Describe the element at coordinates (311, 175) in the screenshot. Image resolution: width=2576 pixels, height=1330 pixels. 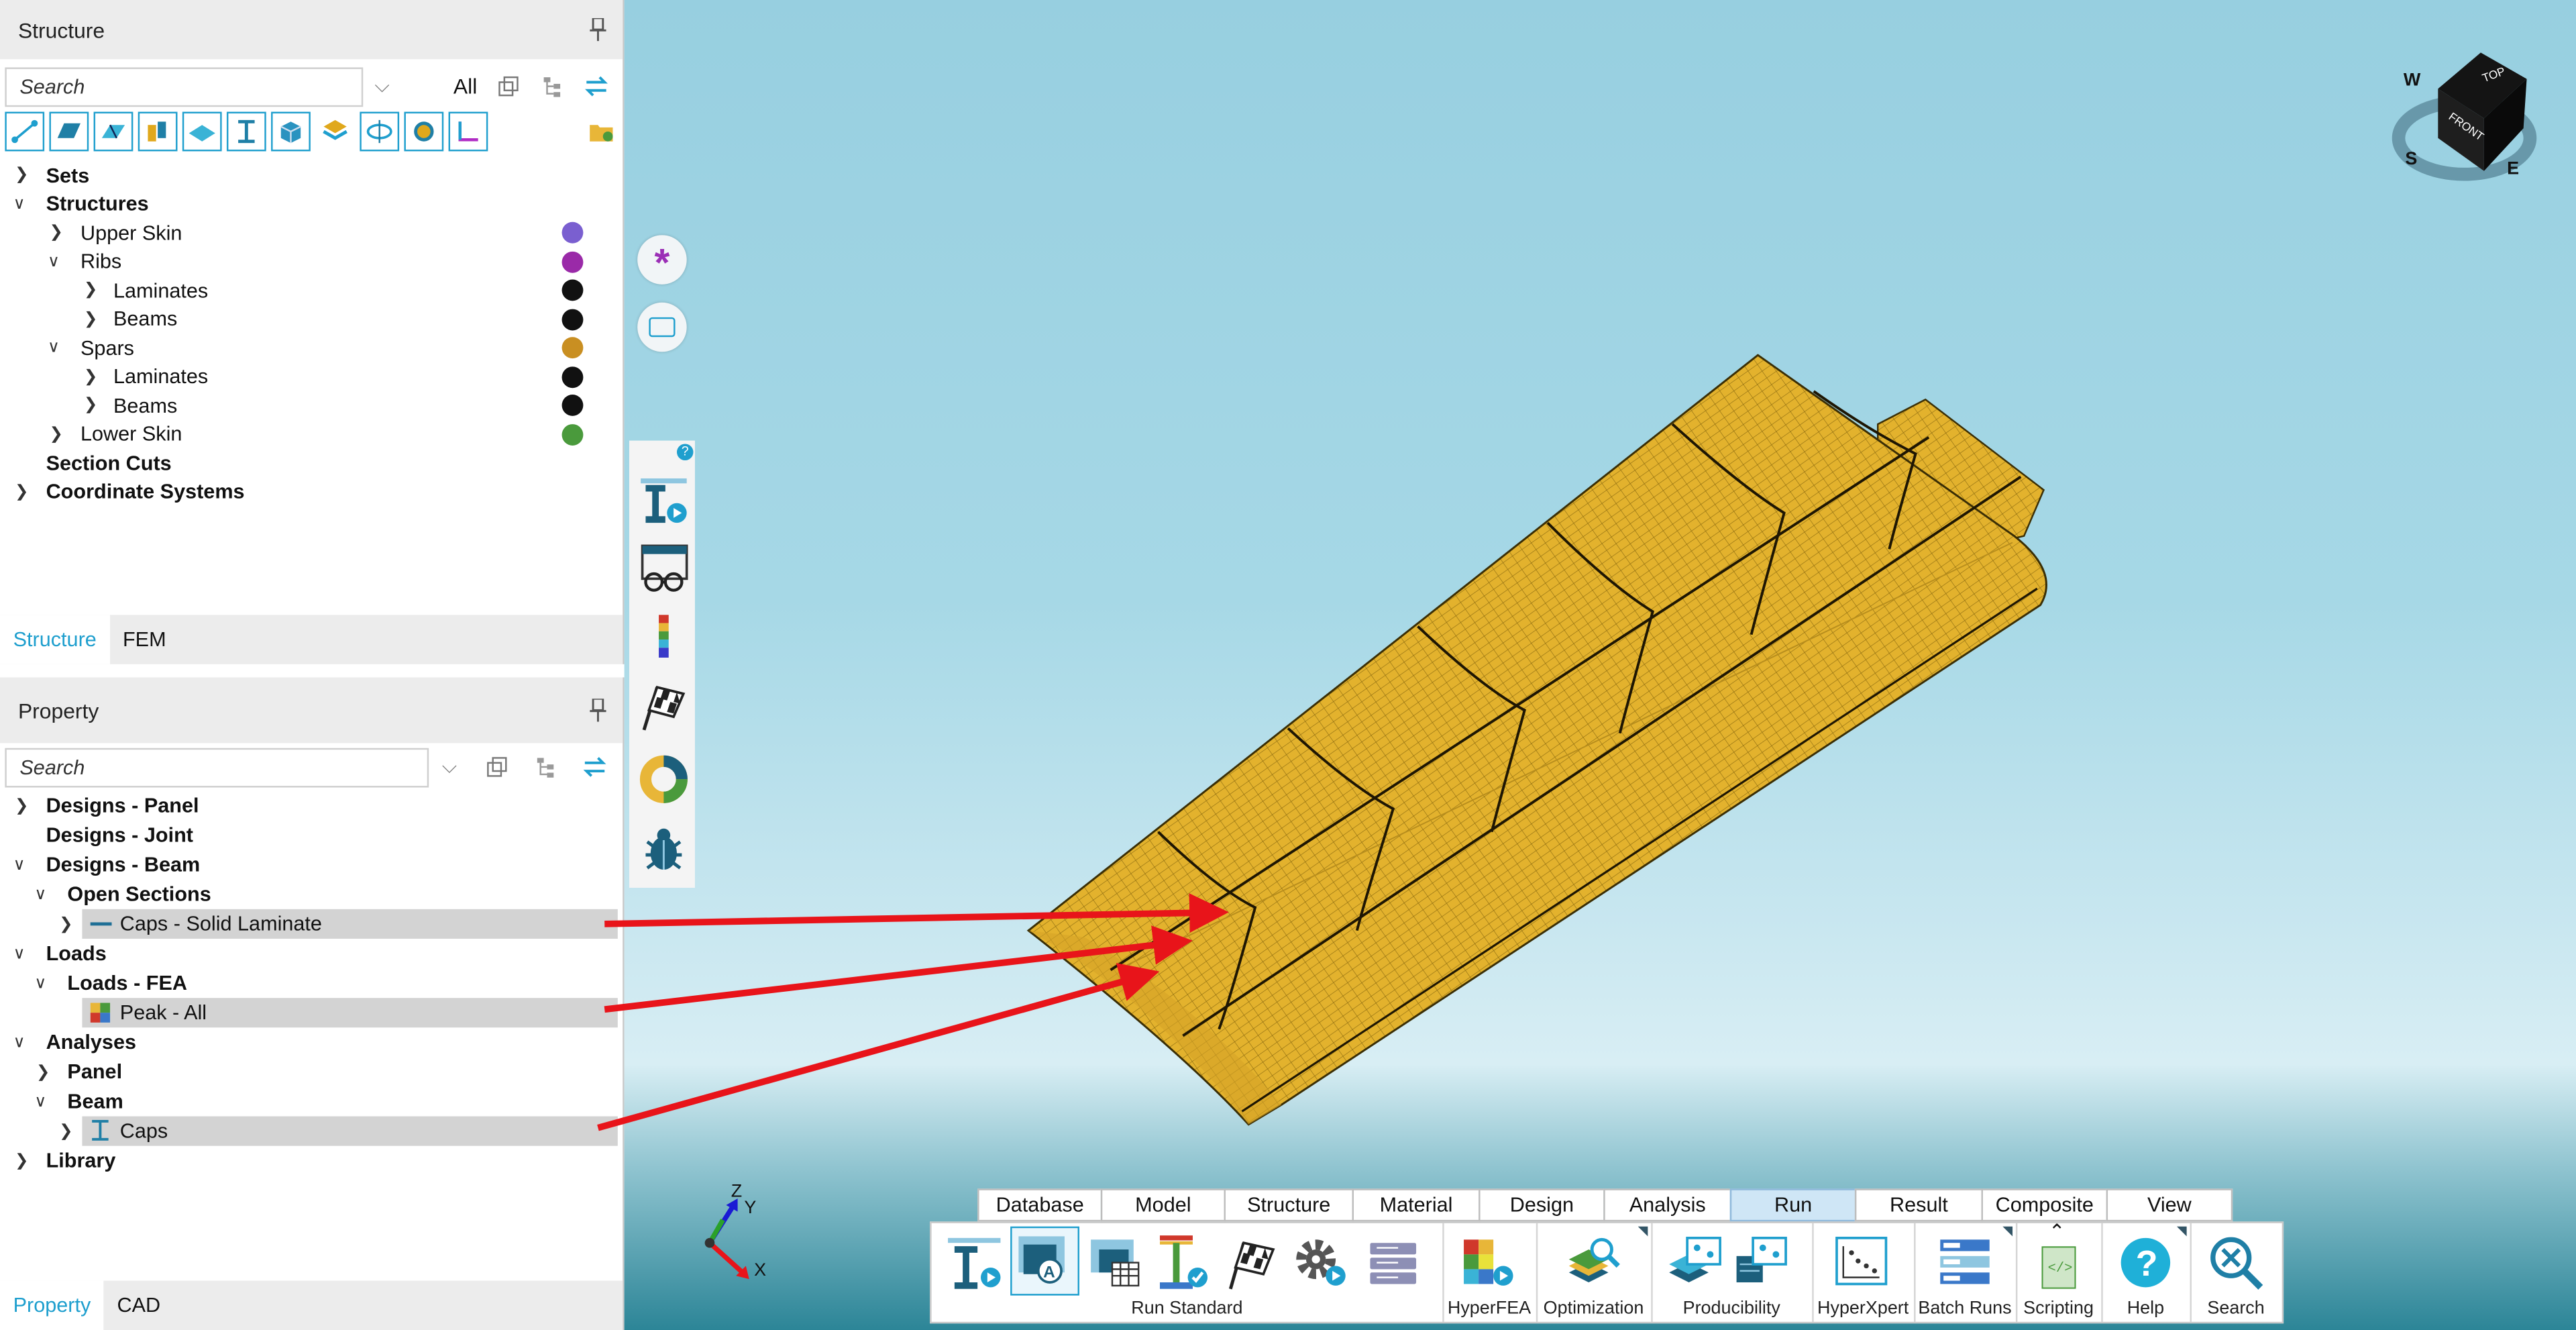
I see `tree-item-sets: ❯ Sets` at that location.